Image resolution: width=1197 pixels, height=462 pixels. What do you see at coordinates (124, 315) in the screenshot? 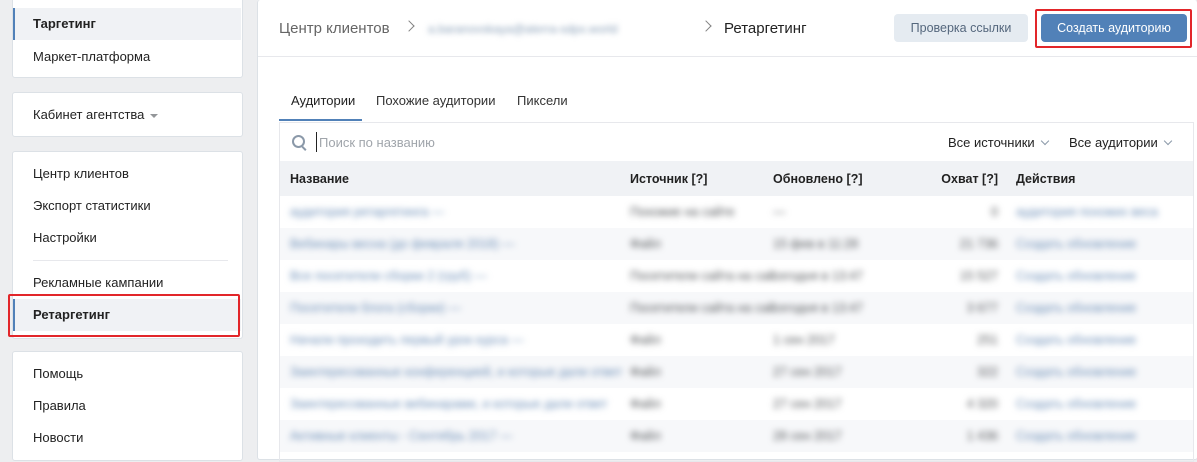
I see `retargeting-highlight-box` at bounding box center [124, 315].